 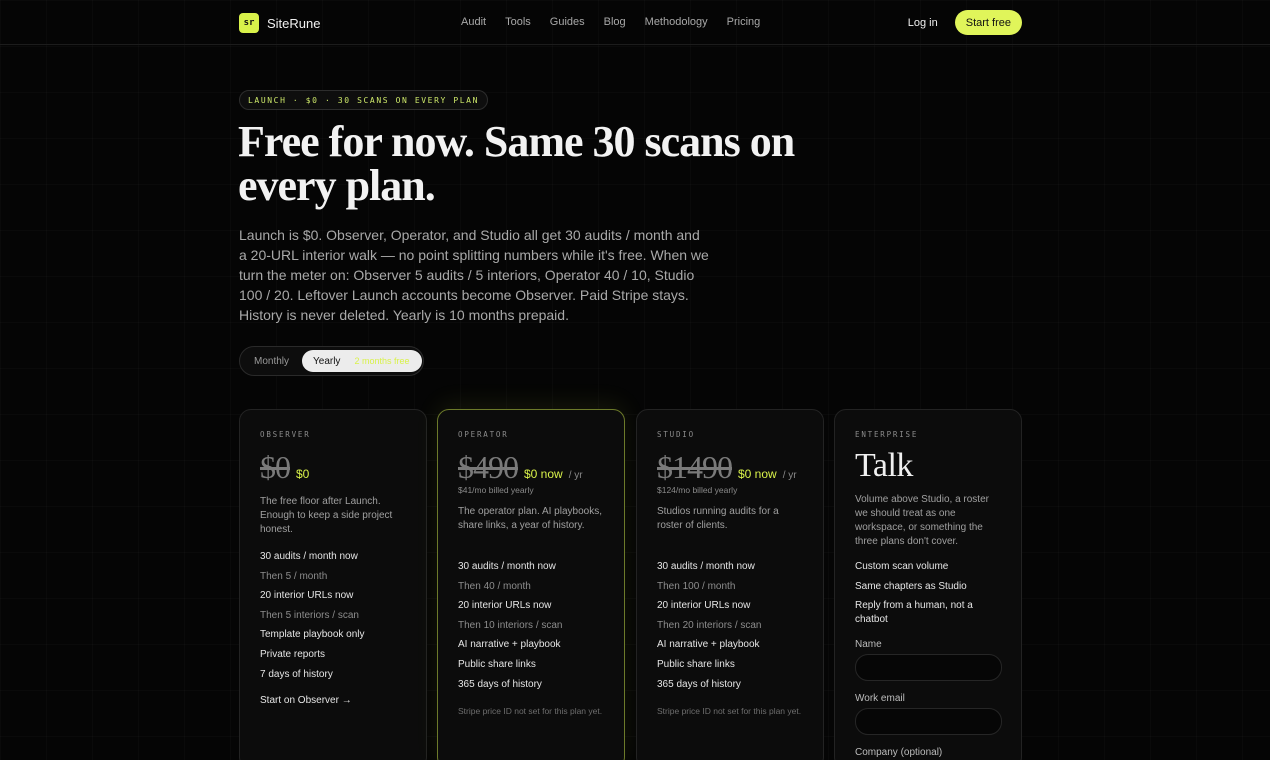 I want to click on name-input, so click(x=928, y=668).